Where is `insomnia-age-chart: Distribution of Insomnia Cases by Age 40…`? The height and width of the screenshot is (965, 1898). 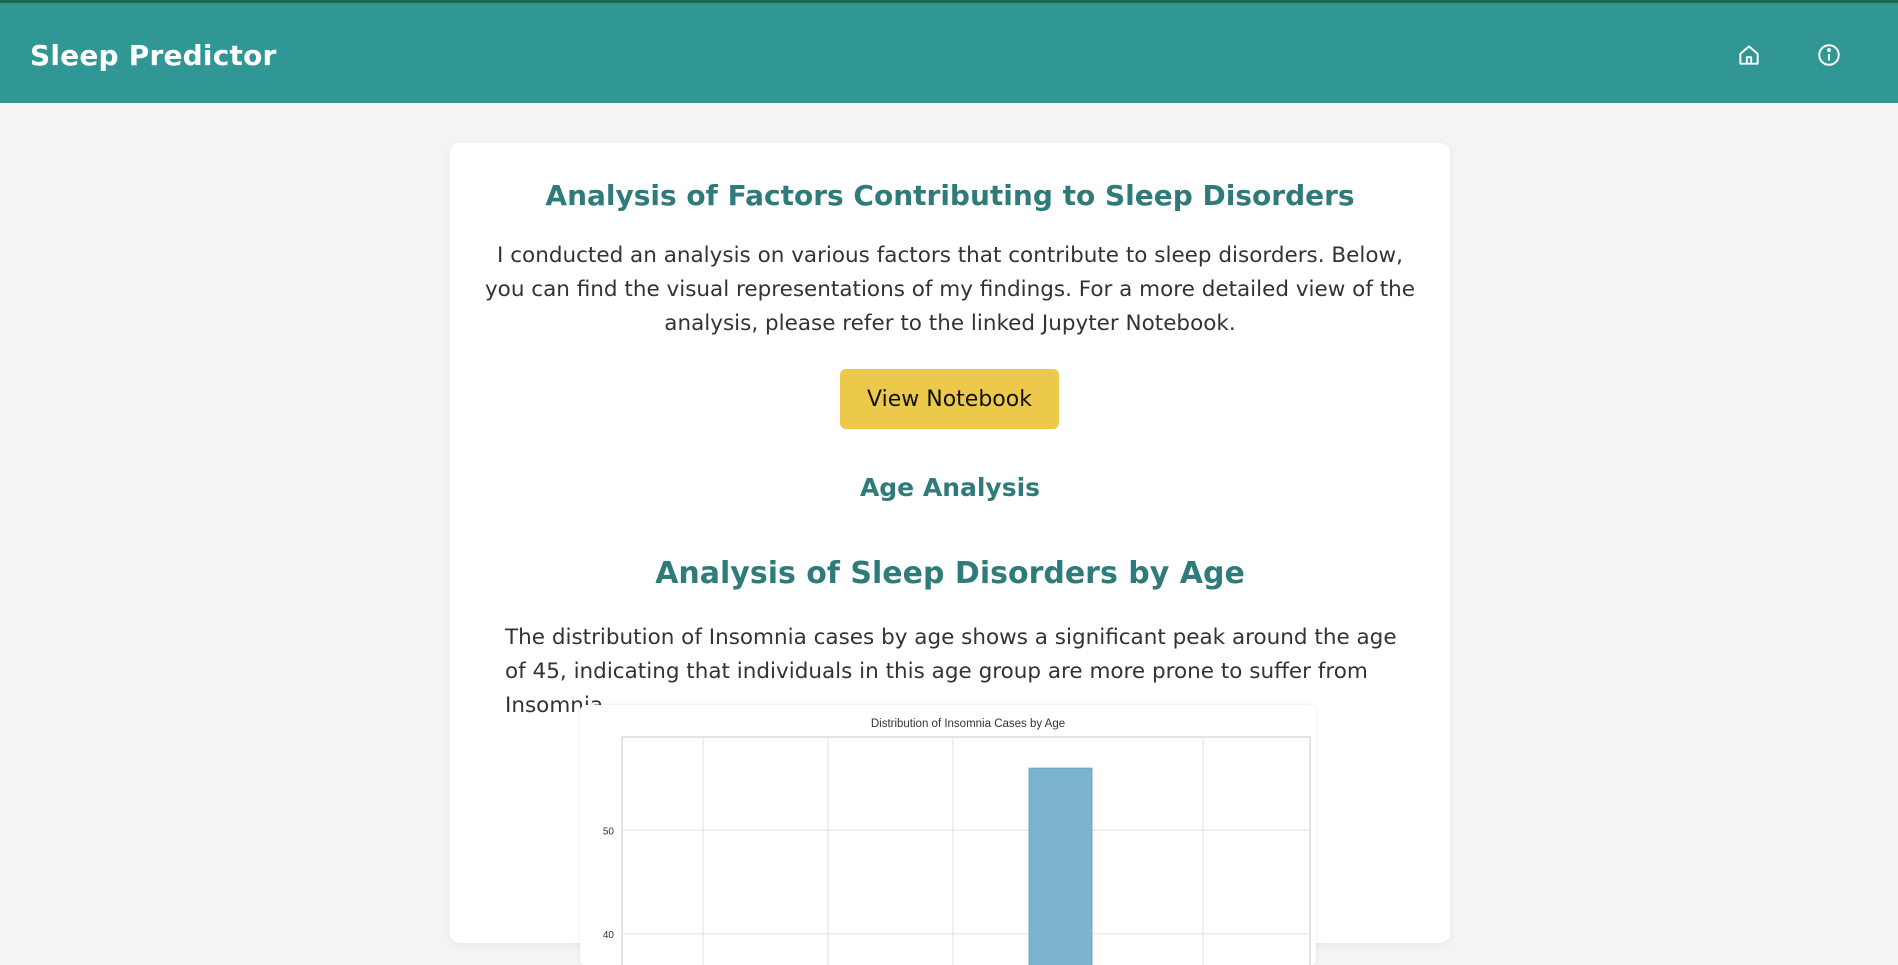
insomnia-age-chart: Distribution of Insomnia Cases by Age 40… is located at coordinates (957, 841).